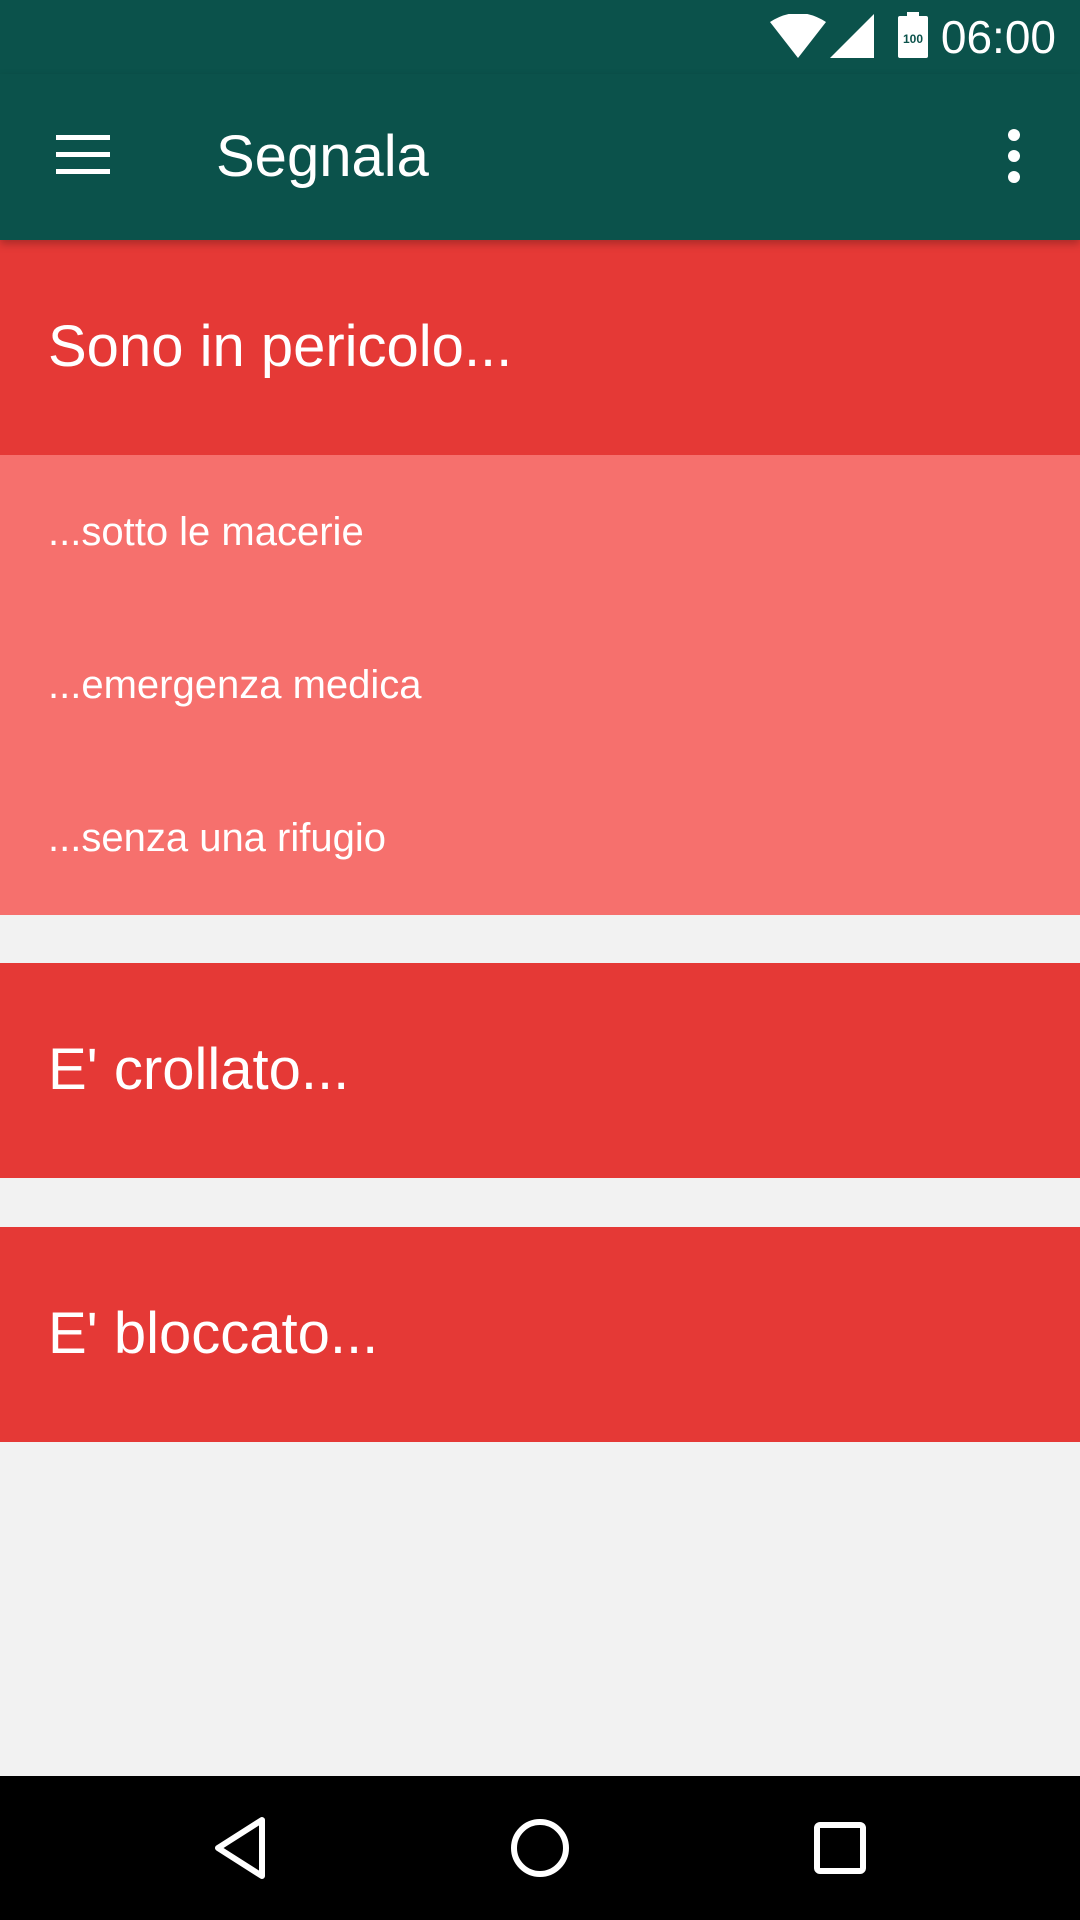 Image resolution: width=1080 pixels, height=1920 pixels. I want to click on more-vert-icon, so click(1014, 156).